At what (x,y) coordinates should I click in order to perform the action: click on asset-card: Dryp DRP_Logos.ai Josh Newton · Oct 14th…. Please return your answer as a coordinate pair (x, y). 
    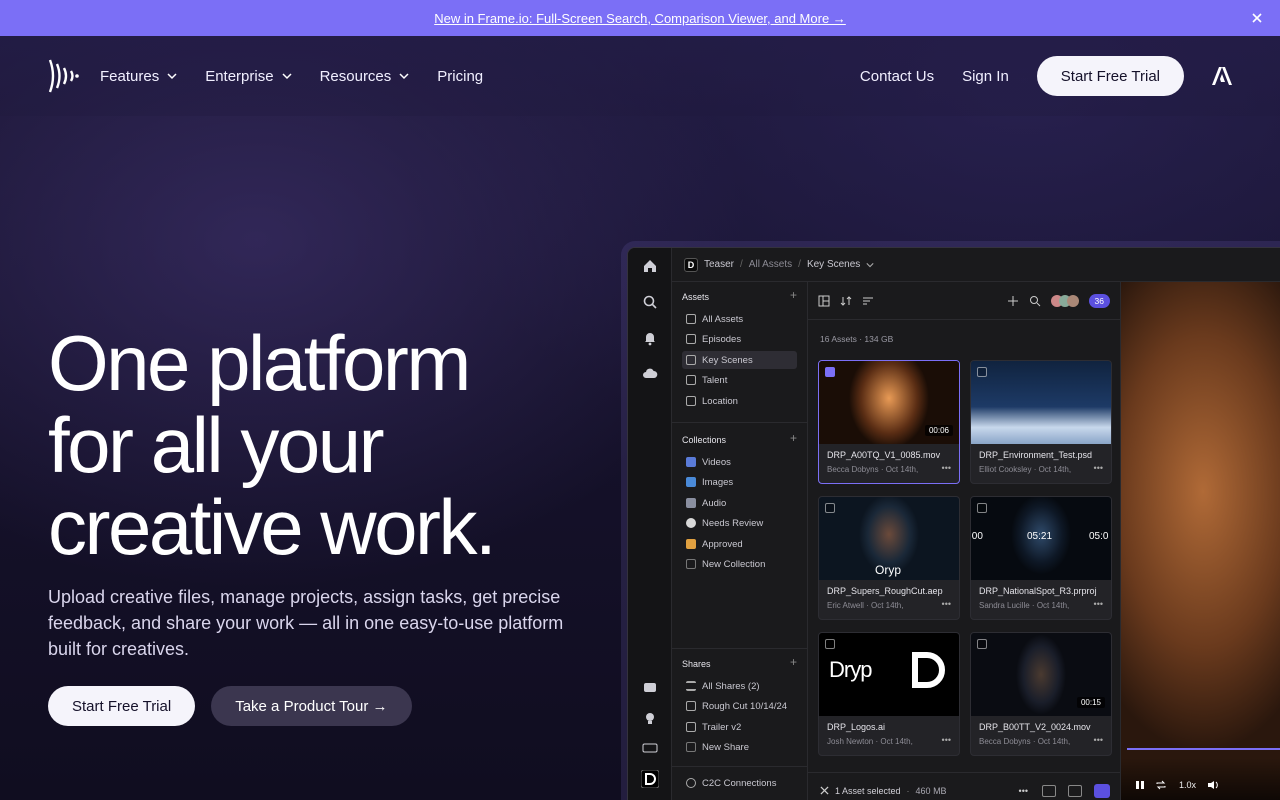
    Looking at the image, I should click on (889, 694).